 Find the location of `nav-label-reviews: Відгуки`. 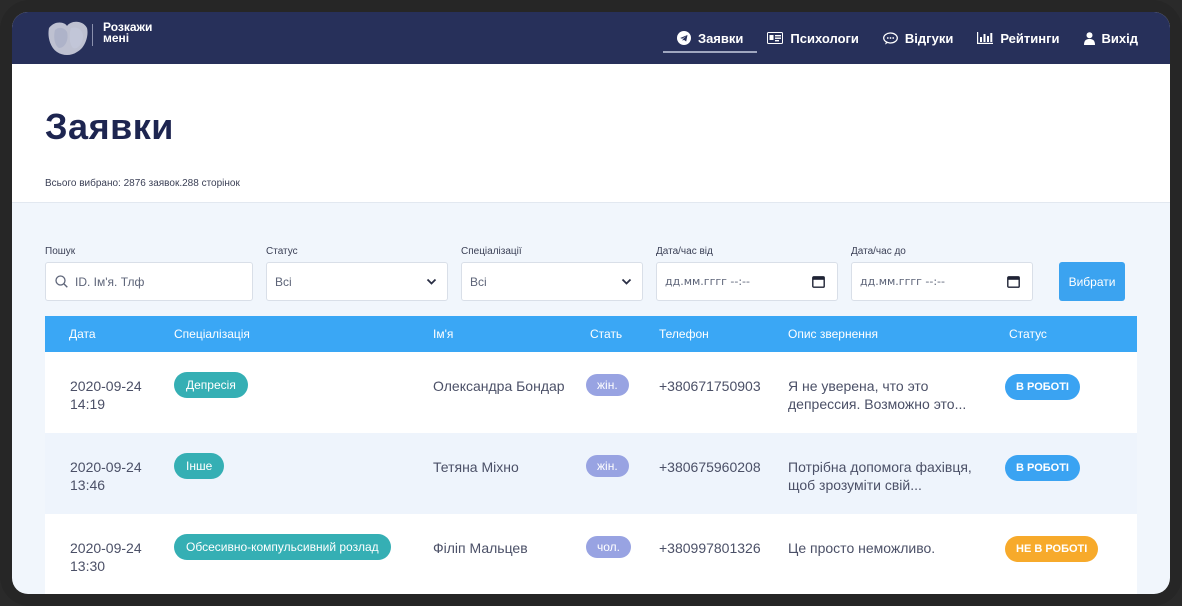

nav-label-reviews: Відгуки is located at coordinates (929, 38).